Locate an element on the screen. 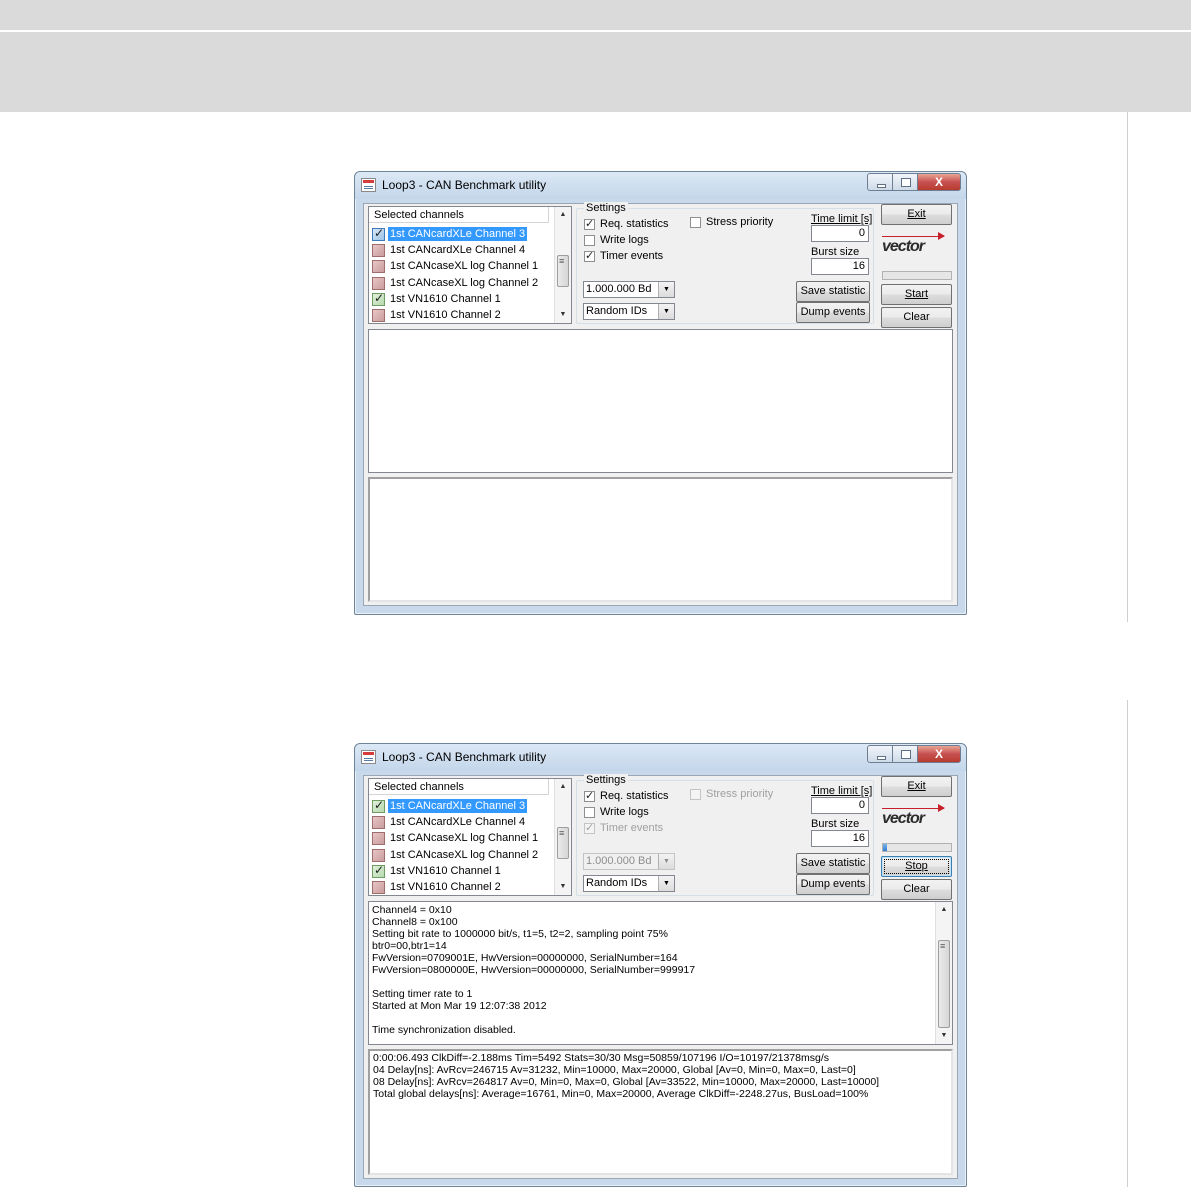  window-title: Loop3 - CAN Benchmark utility is located at coordinates (464, 185).